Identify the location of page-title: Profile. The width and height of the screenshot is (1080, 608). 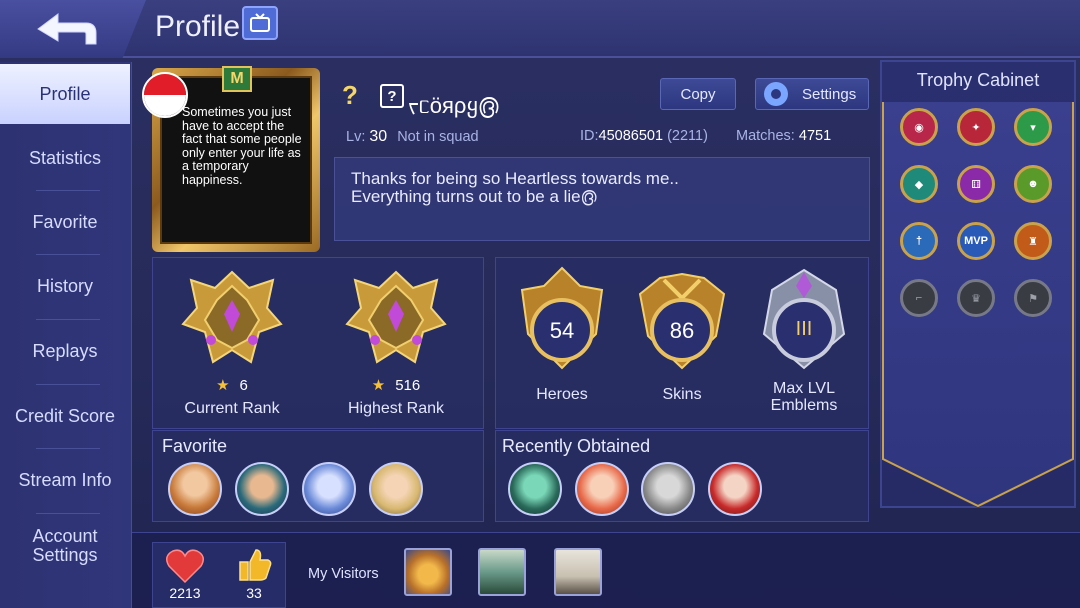
(198, 26).